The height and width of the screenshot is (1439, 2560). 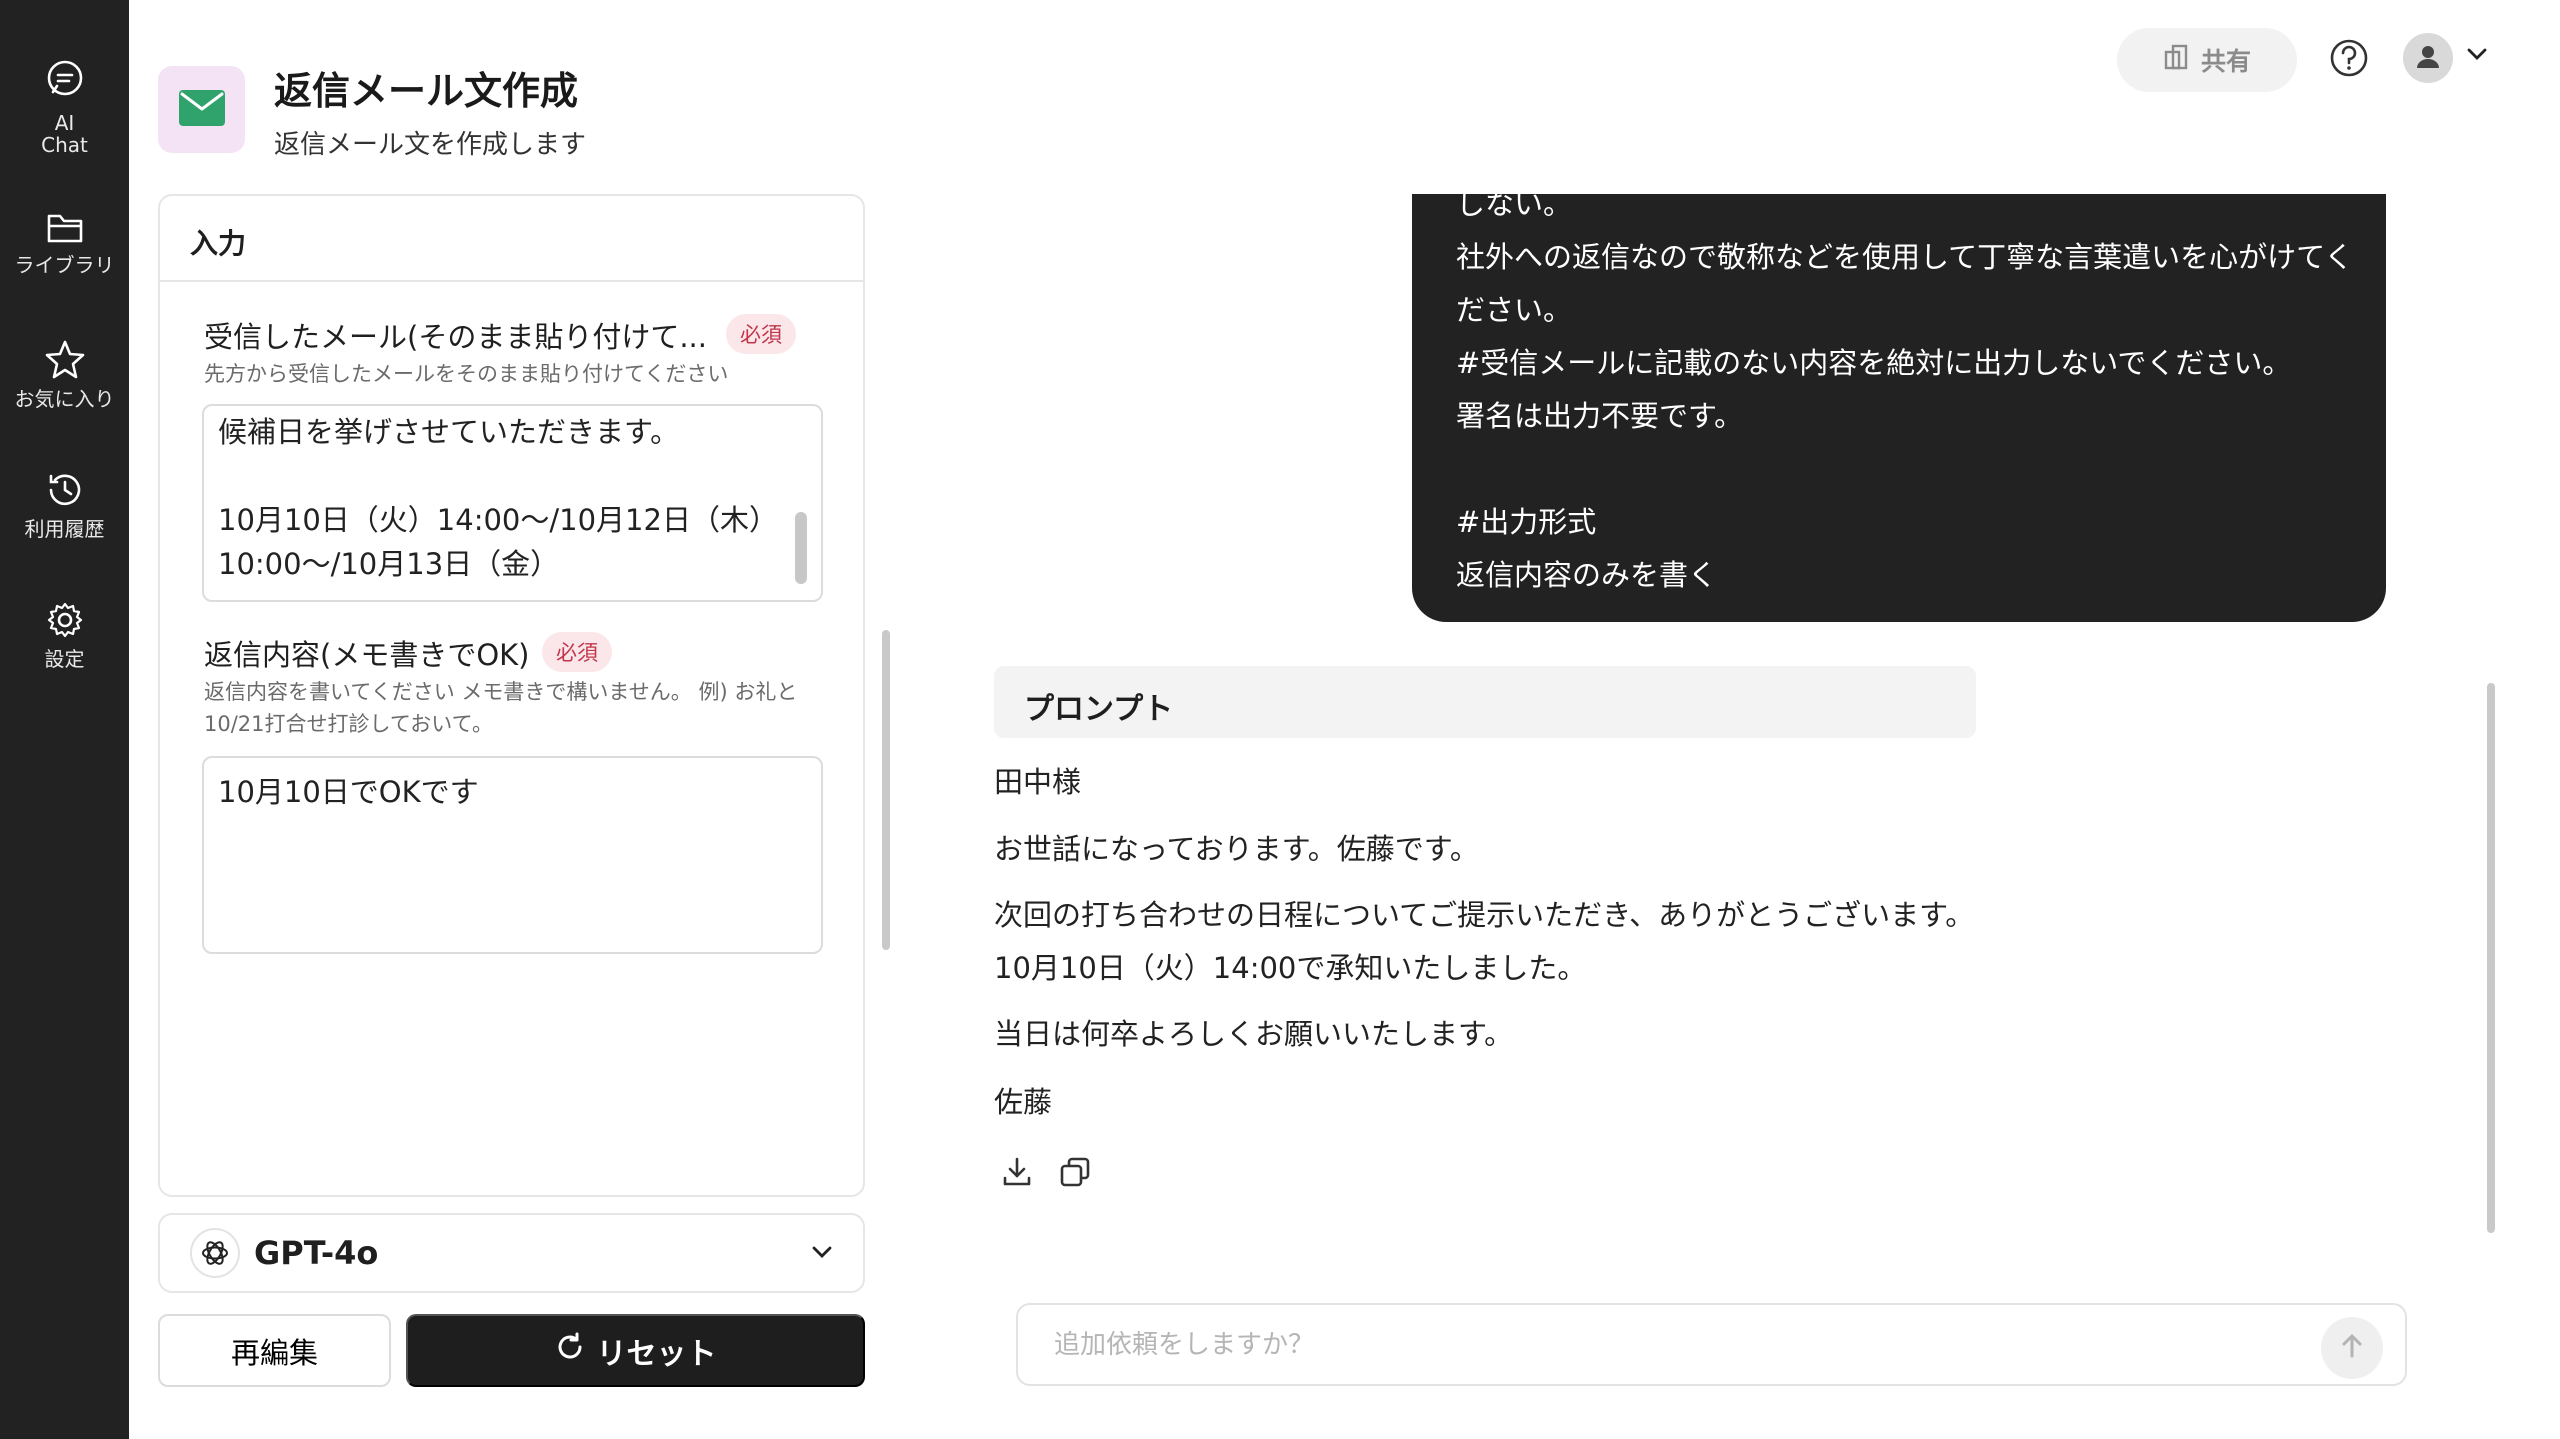 I want to click on response-greeting: 田中様, so click(x=1038, y=782).